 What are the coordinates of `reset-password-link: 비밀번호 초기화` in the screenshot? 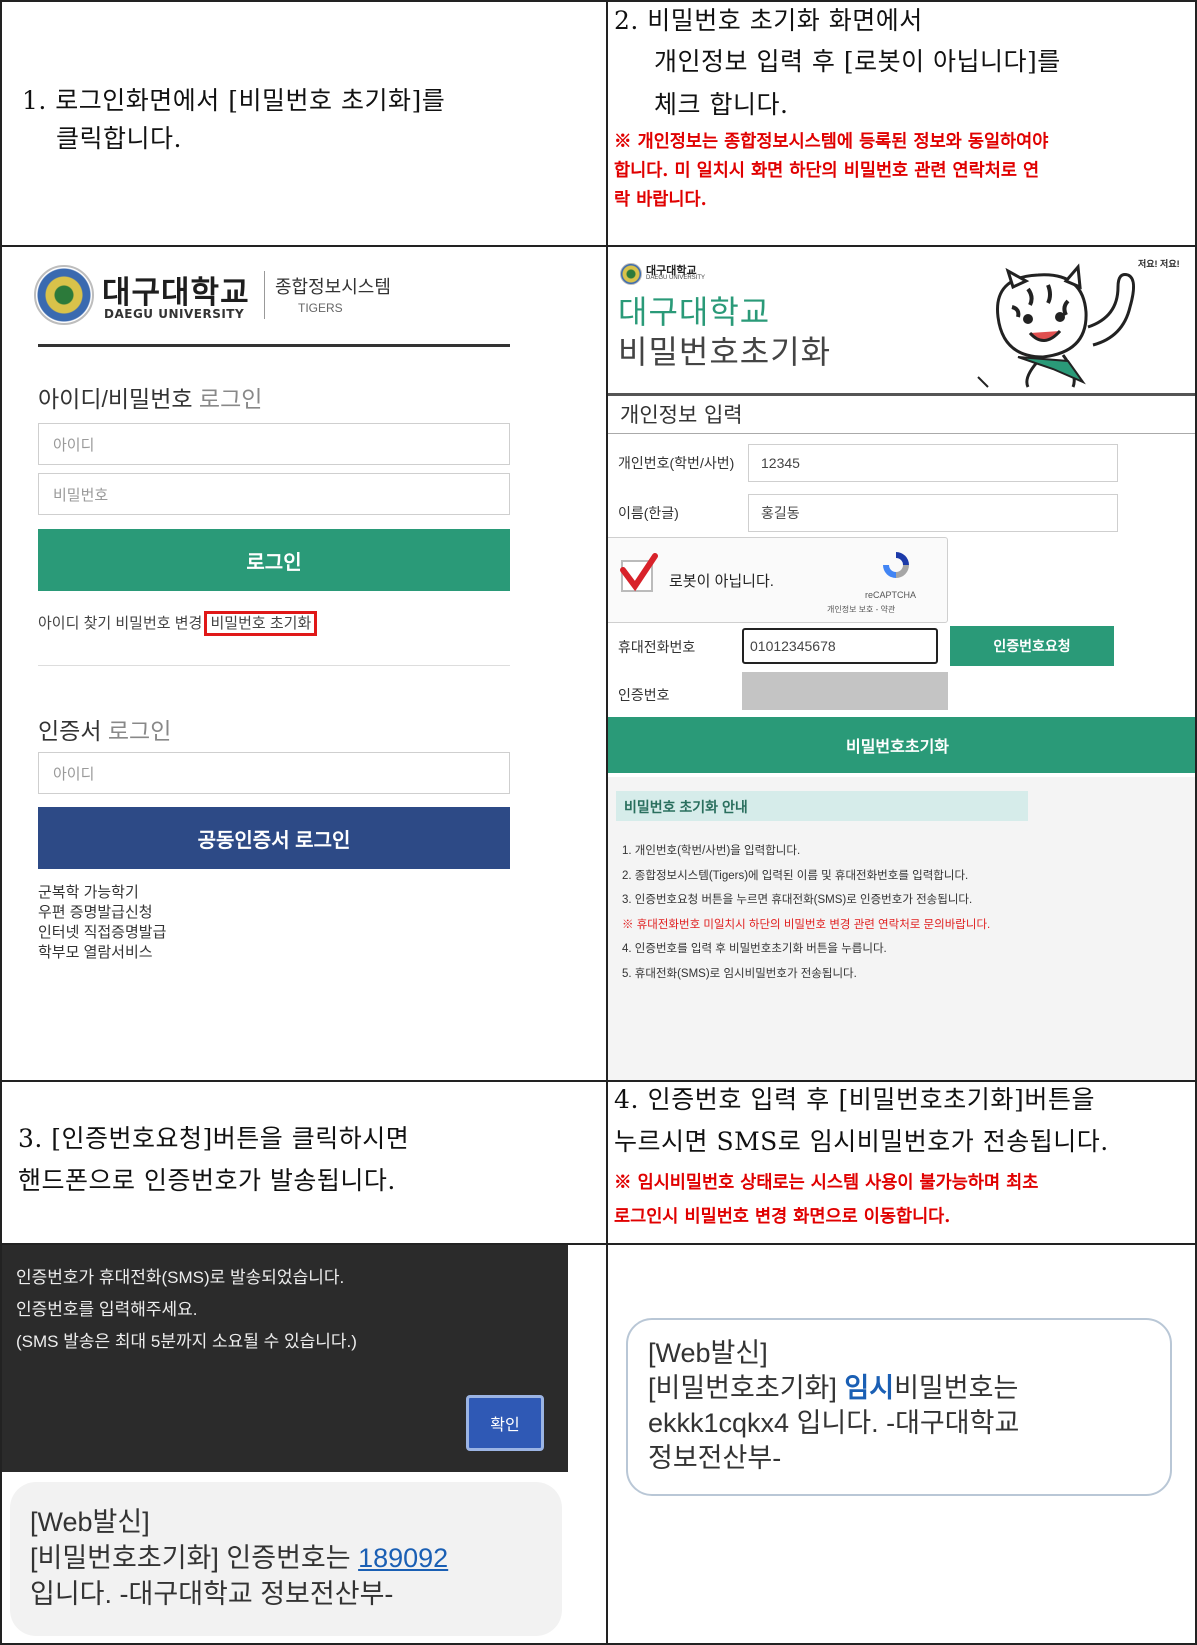 It's located at (261, 623).